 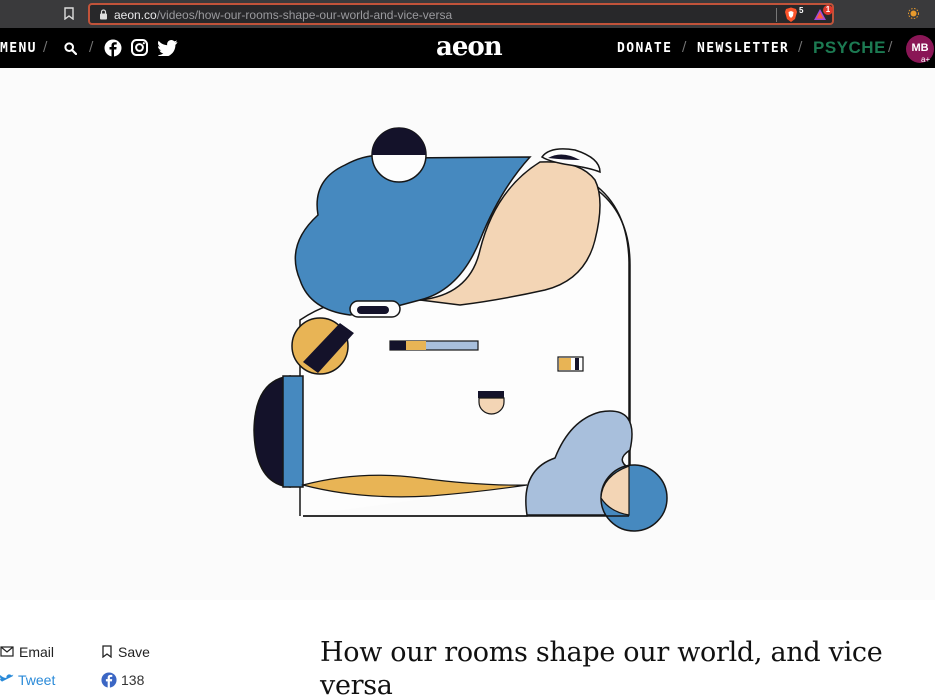 What do you see at coordinates (134, 652) in the screenshot?
I see `save-link: Save` at bounding box center [134, 652].